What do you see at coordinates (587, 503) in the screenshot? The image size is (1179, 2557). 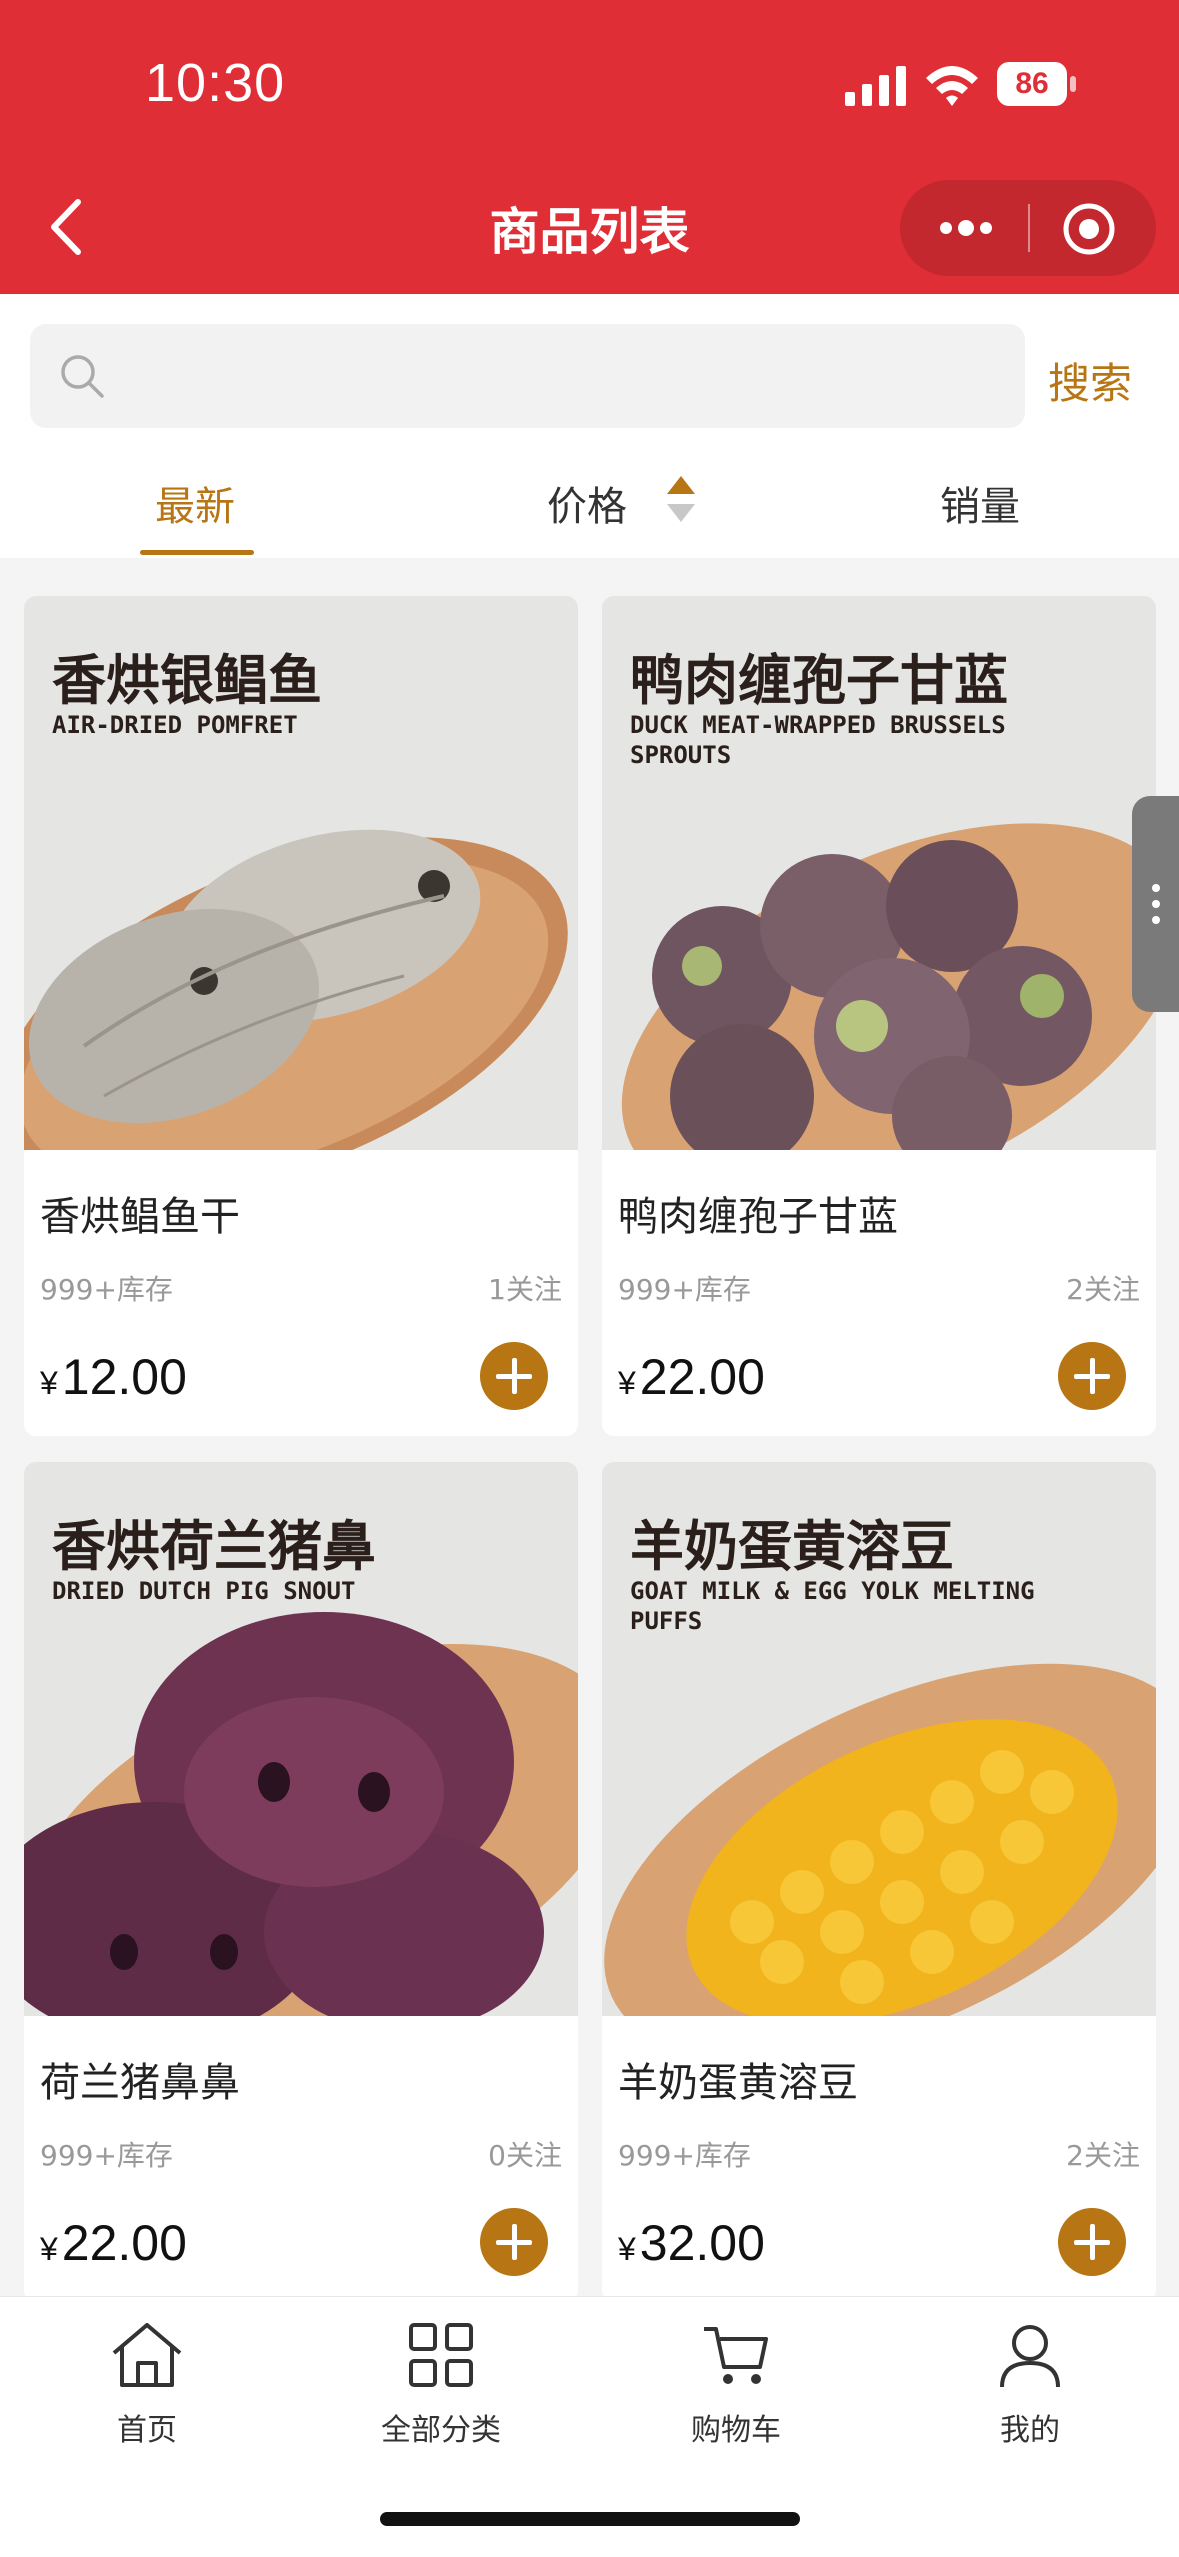 I see `sort-tab-price: 价格` at bounding box center [587, 503].